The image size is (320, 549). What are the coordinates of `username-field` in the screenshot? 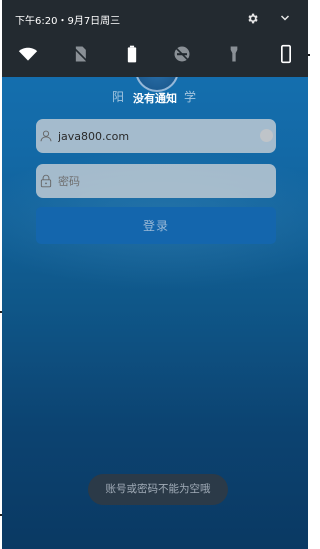 It's located at (156, 136).